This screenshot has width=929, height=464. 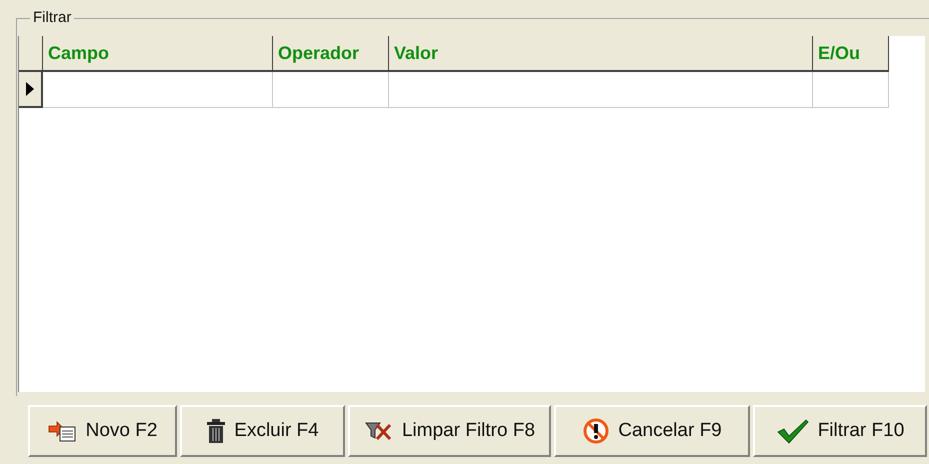 I want to click on check-mark-icon, so click(x=793, y=431).